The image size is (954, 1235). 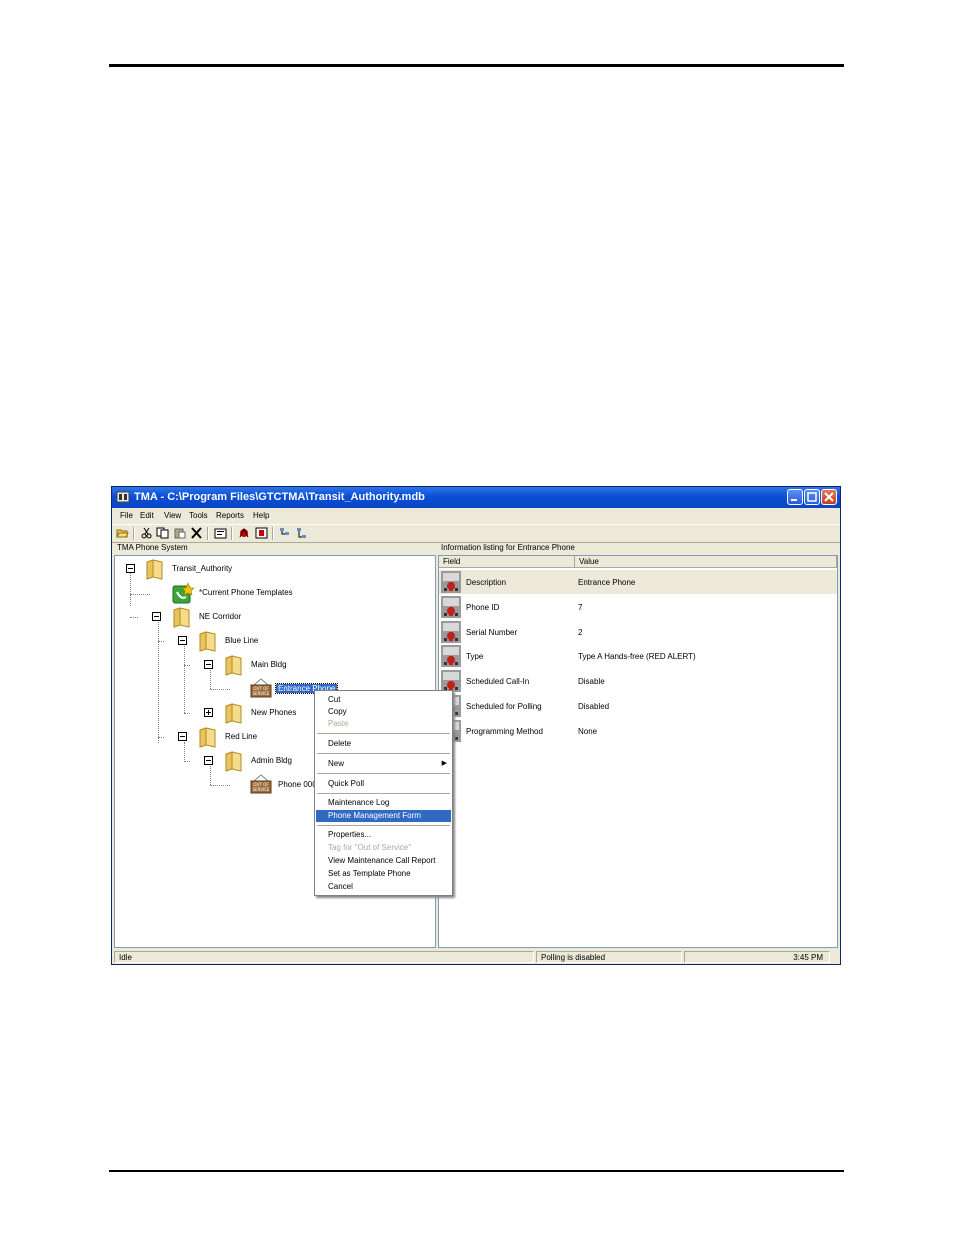 What do you see at coordinates (152, 547) in the screenshot?
I see `tree-pane-header: TMA Phone System` at bounding box center [152, 547].